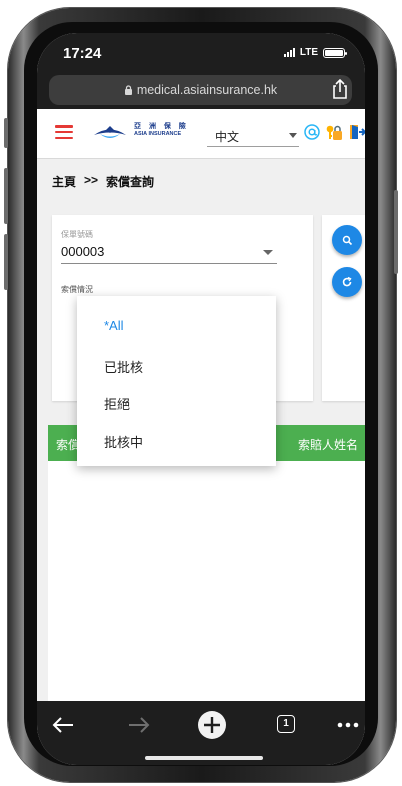  Describe the element at coordinates (356, 132) in the screenshot. I see `logout-icon` at that location.